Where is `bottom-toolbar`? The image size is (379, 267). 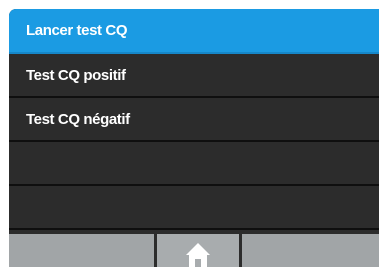
bottom-toolbar is located at coordinates (194, 250).